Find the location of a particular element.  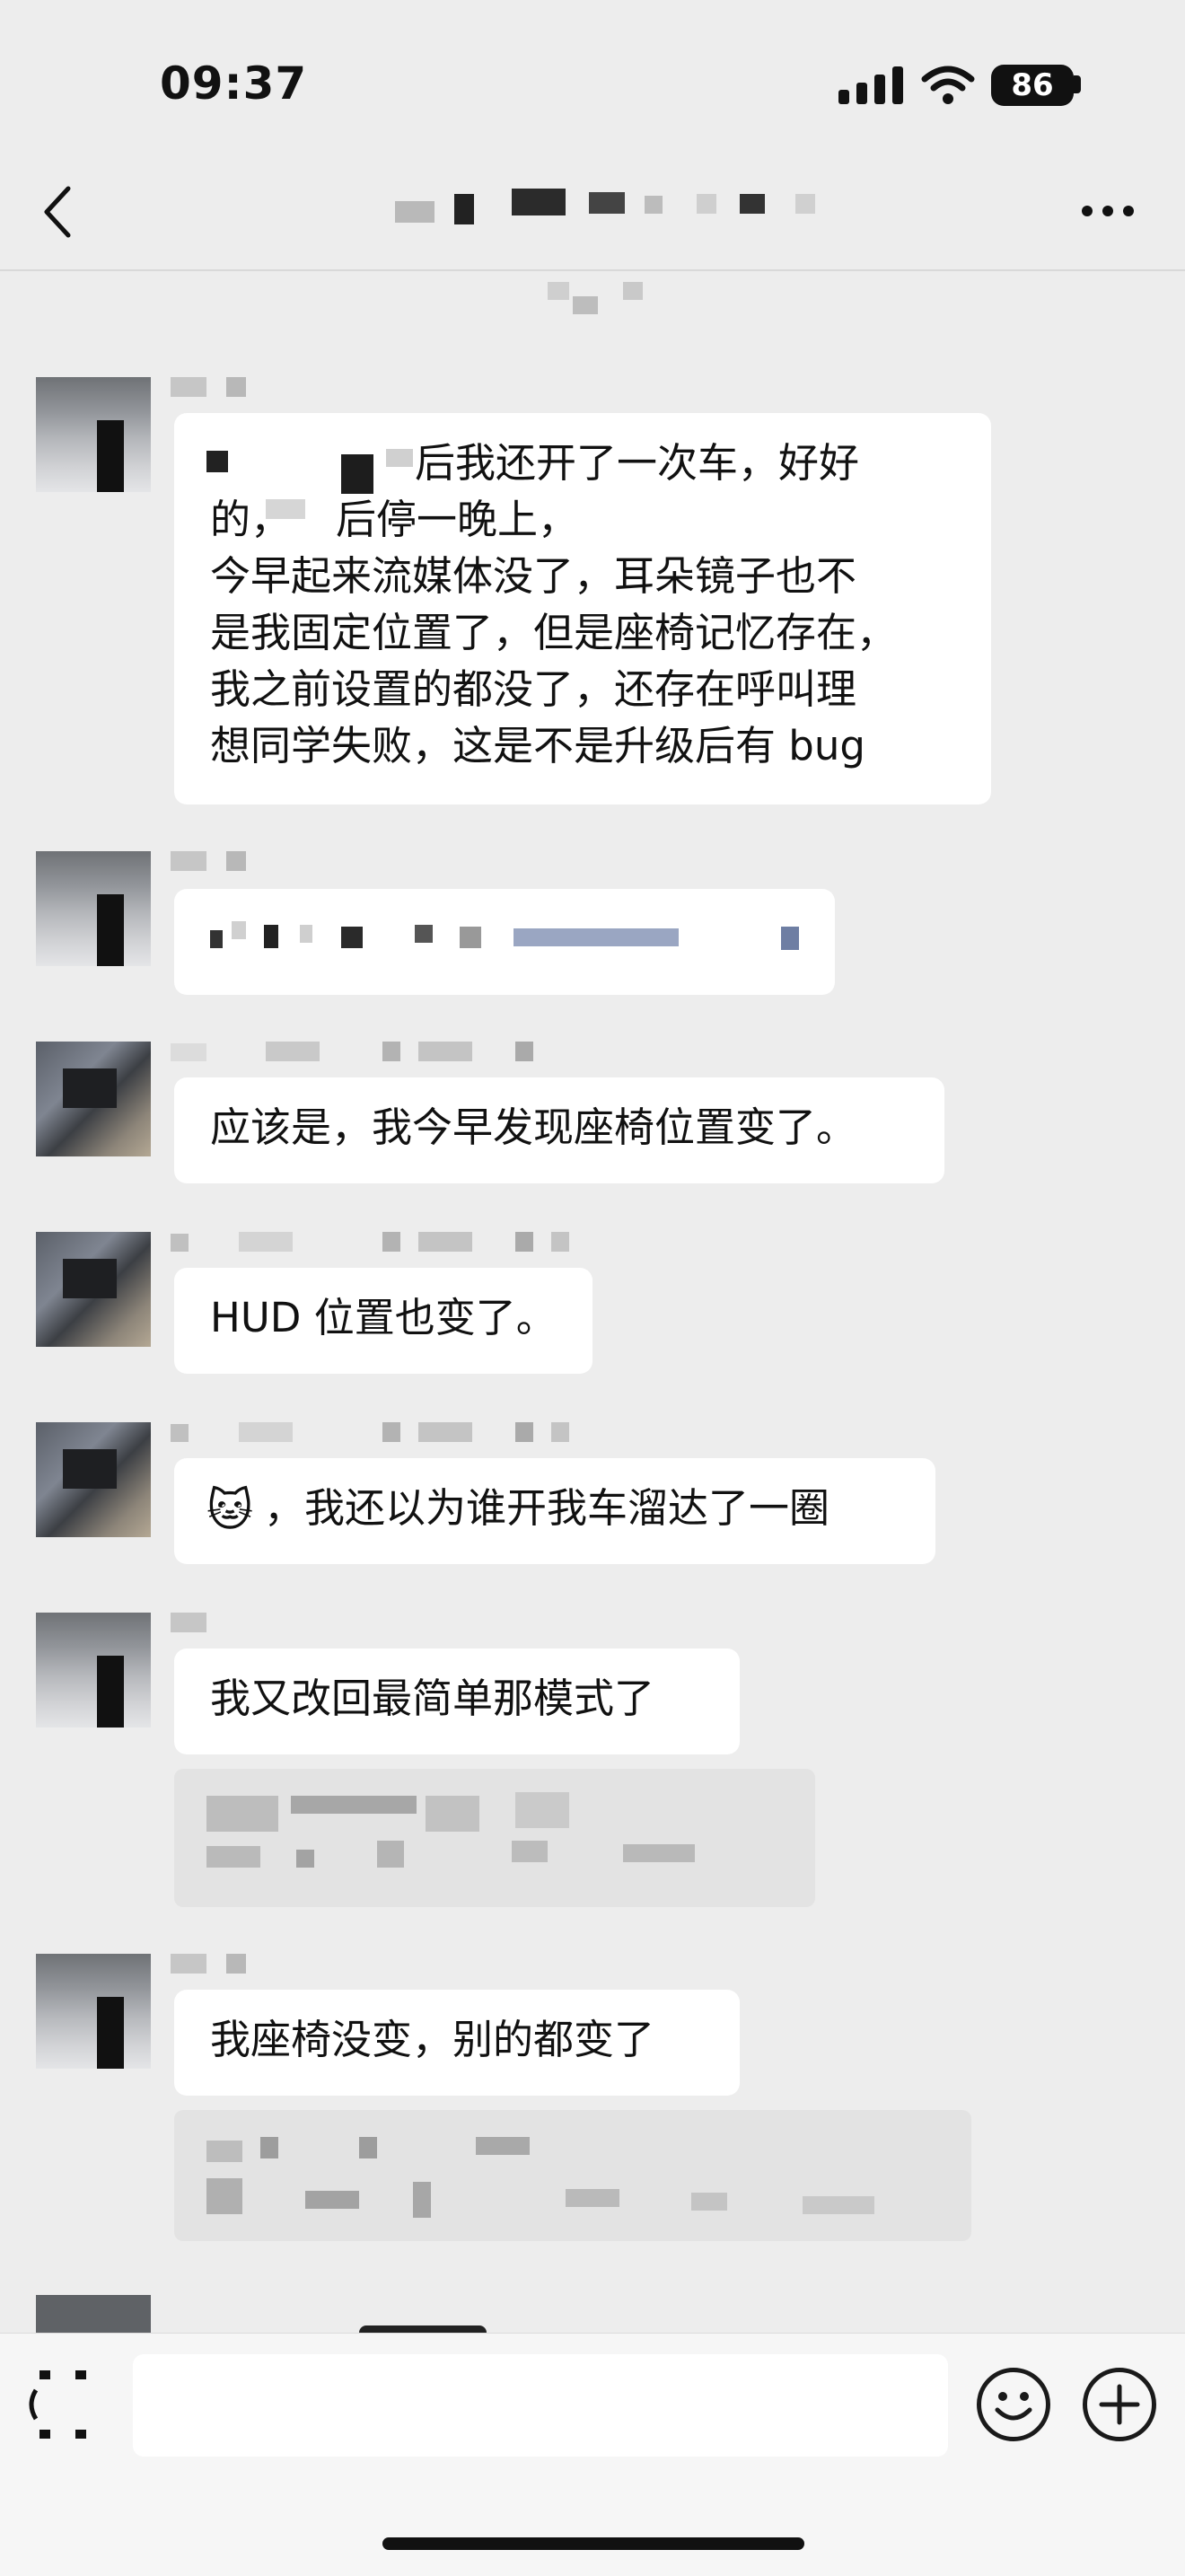

emoji-button is located at coordinates (1013, 2404).